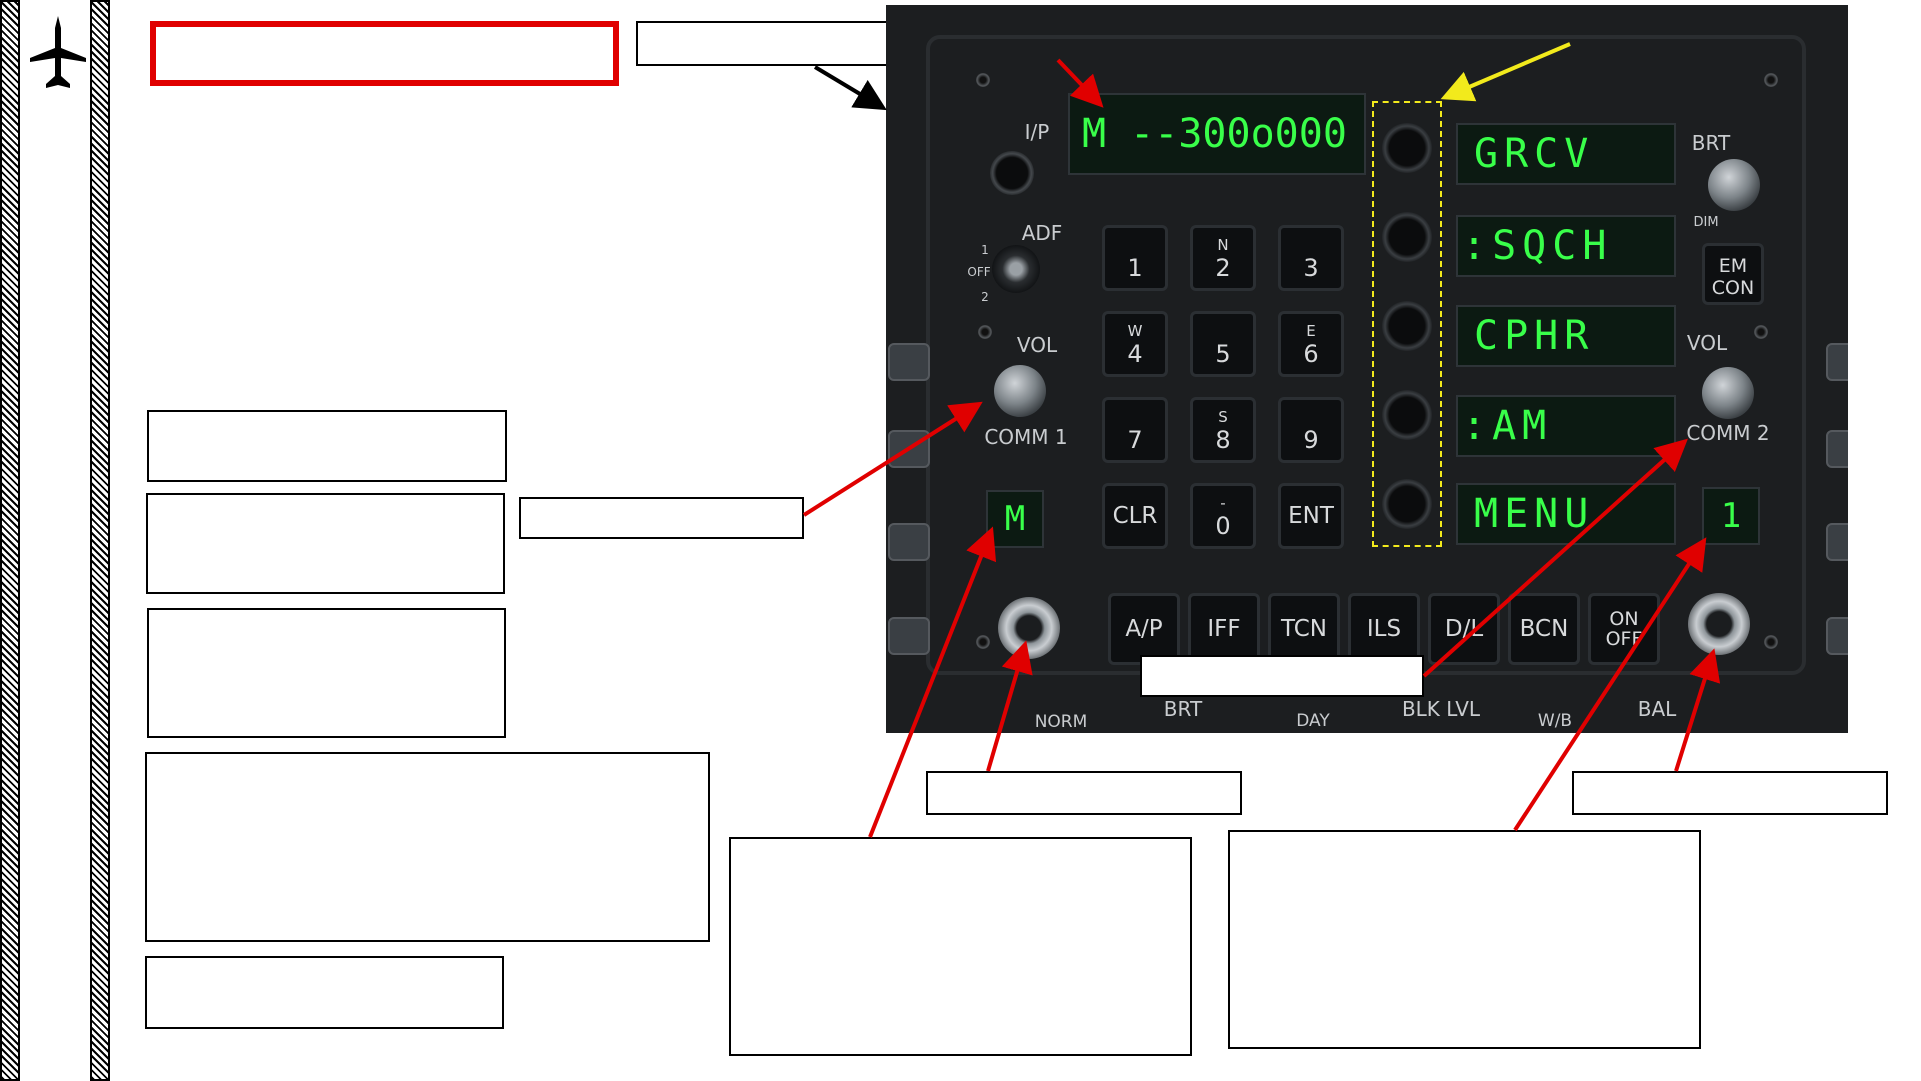 The width and height of the screenshot is (1921, 1081). Describe the element at coordinates (1080, 83) in the screenshot. I see `arrow-scratchpad` at that location.